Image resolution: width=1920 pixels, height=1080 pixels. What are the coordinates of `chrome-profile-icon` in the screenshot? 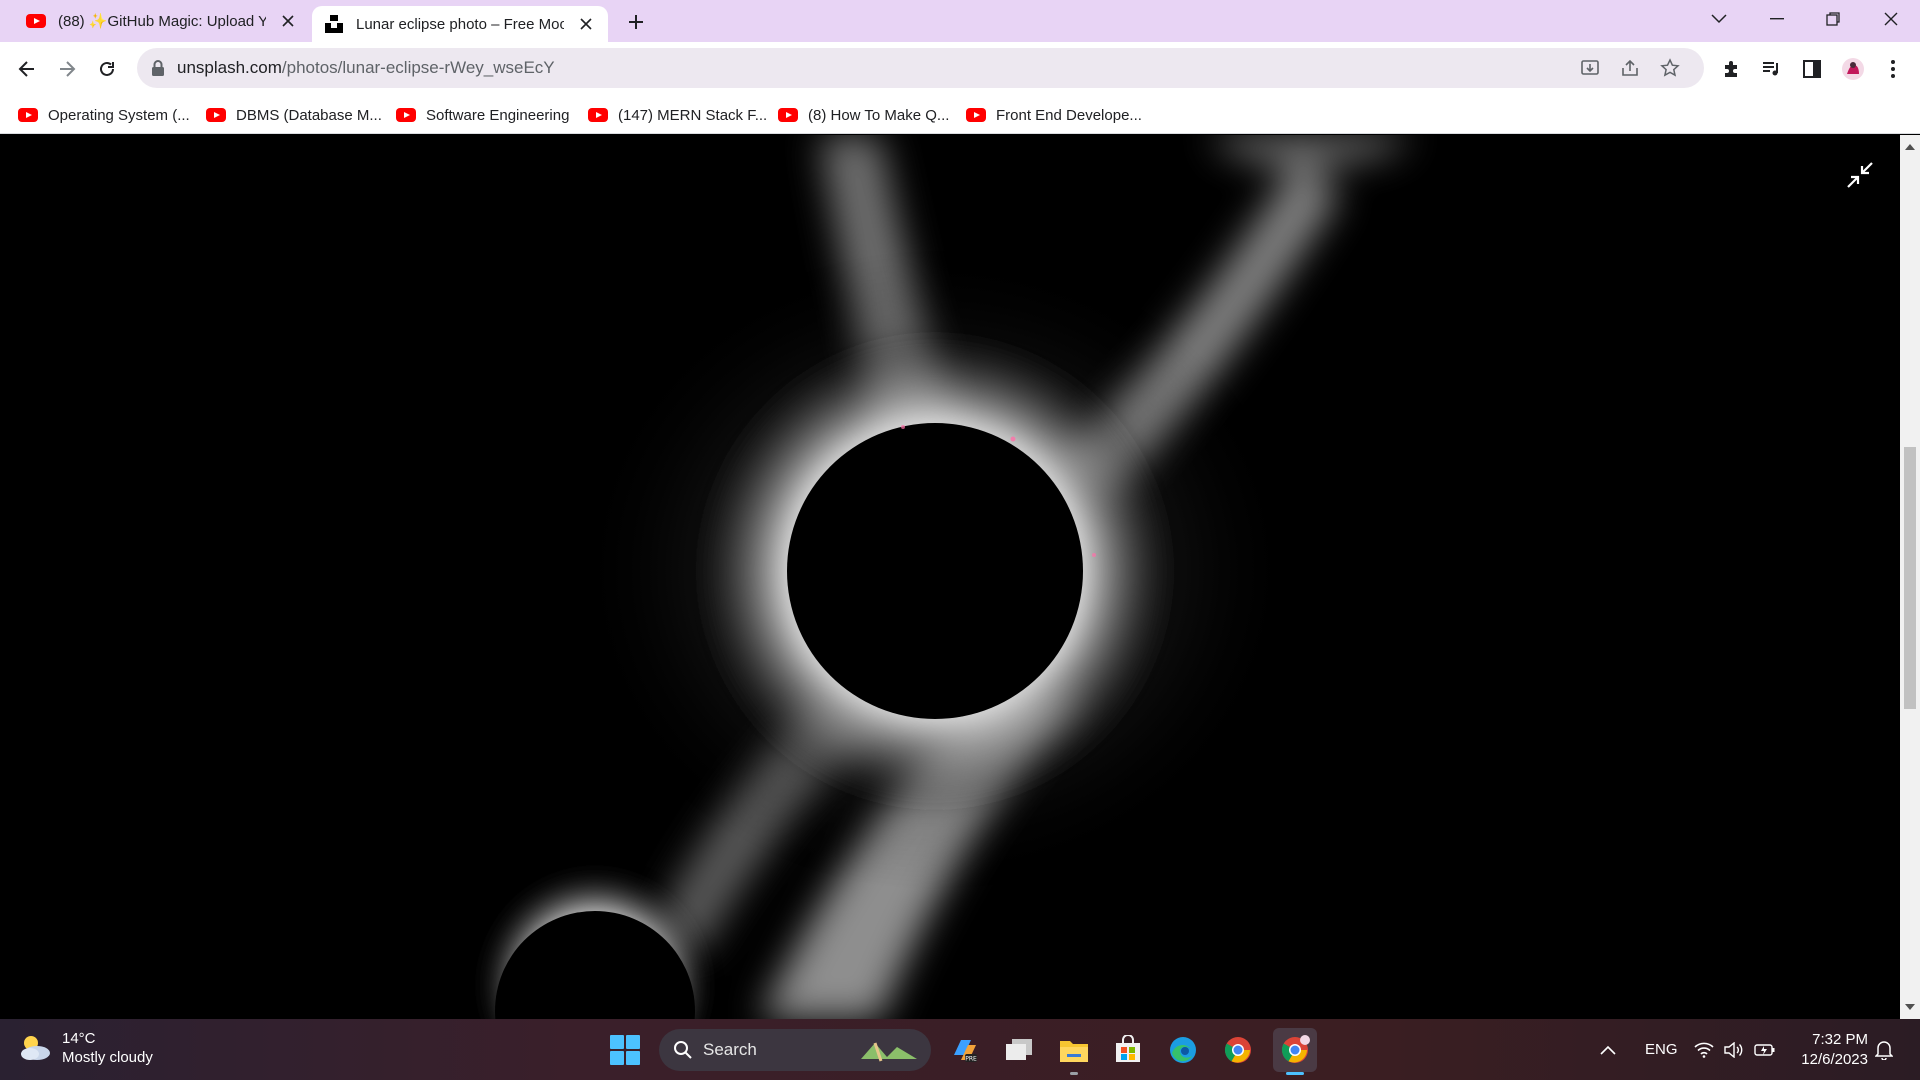 It's located at (1295, 1049).